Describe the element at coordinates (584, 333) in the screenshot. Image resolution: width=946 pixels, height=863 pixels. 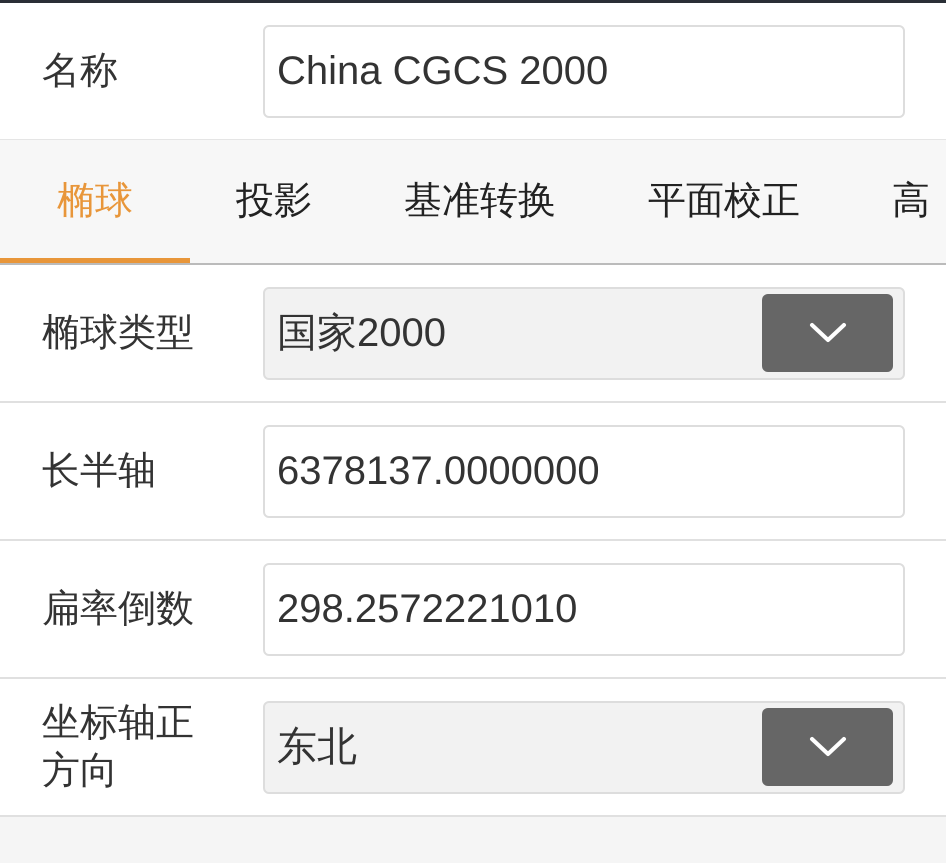
I see `dropdown-field: 国家2000` at that location.